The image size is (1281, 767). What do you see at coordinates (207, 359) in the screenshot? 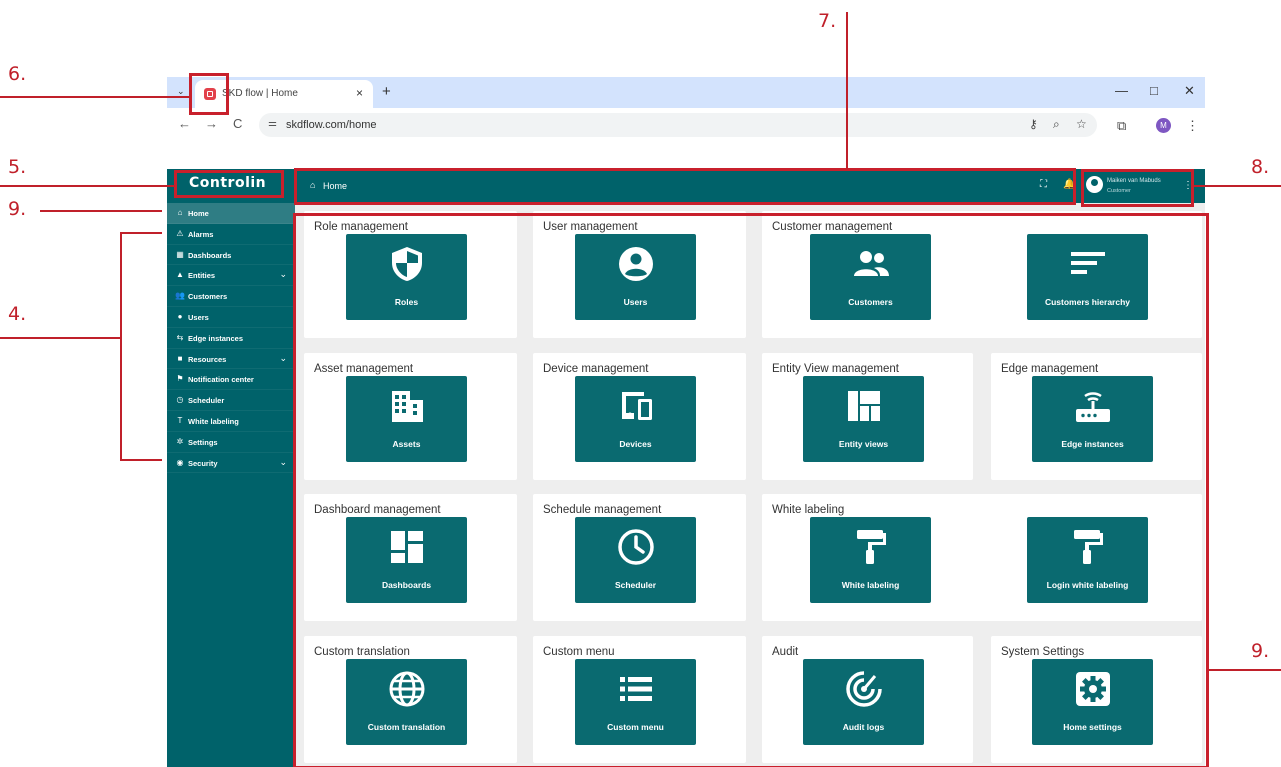
I see `sidebar-item-label: Resources` at bounding box center [207, 359].